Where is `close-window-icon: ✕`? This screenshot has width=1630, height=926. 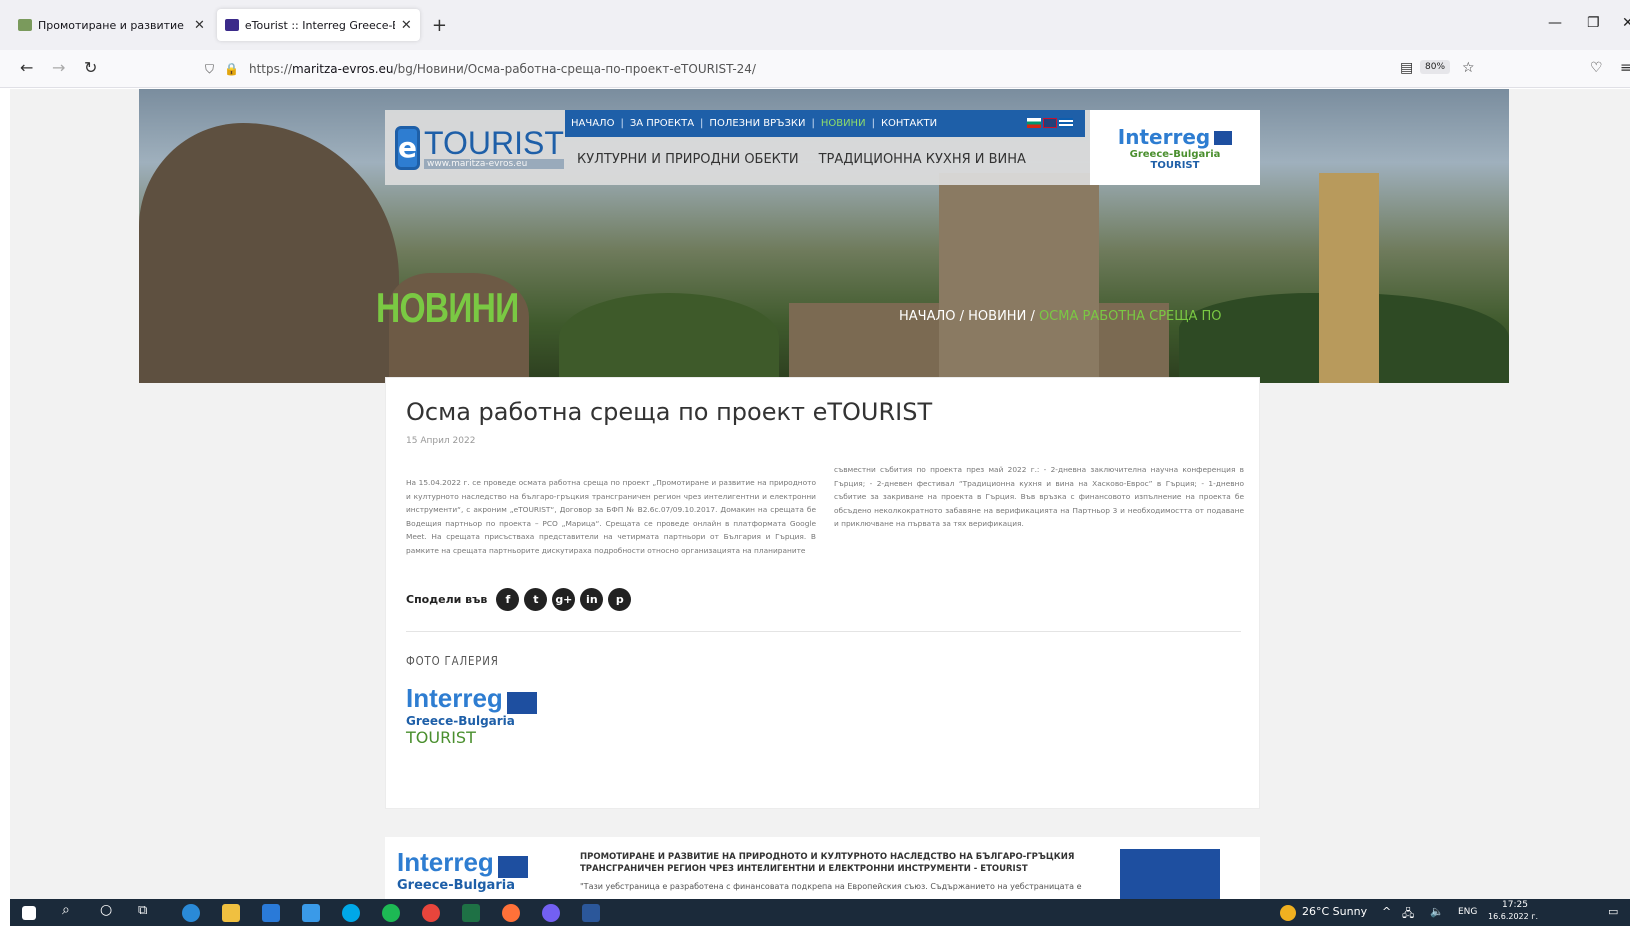 close-window-icon: ✕ is located at coordinates (1626, 23).